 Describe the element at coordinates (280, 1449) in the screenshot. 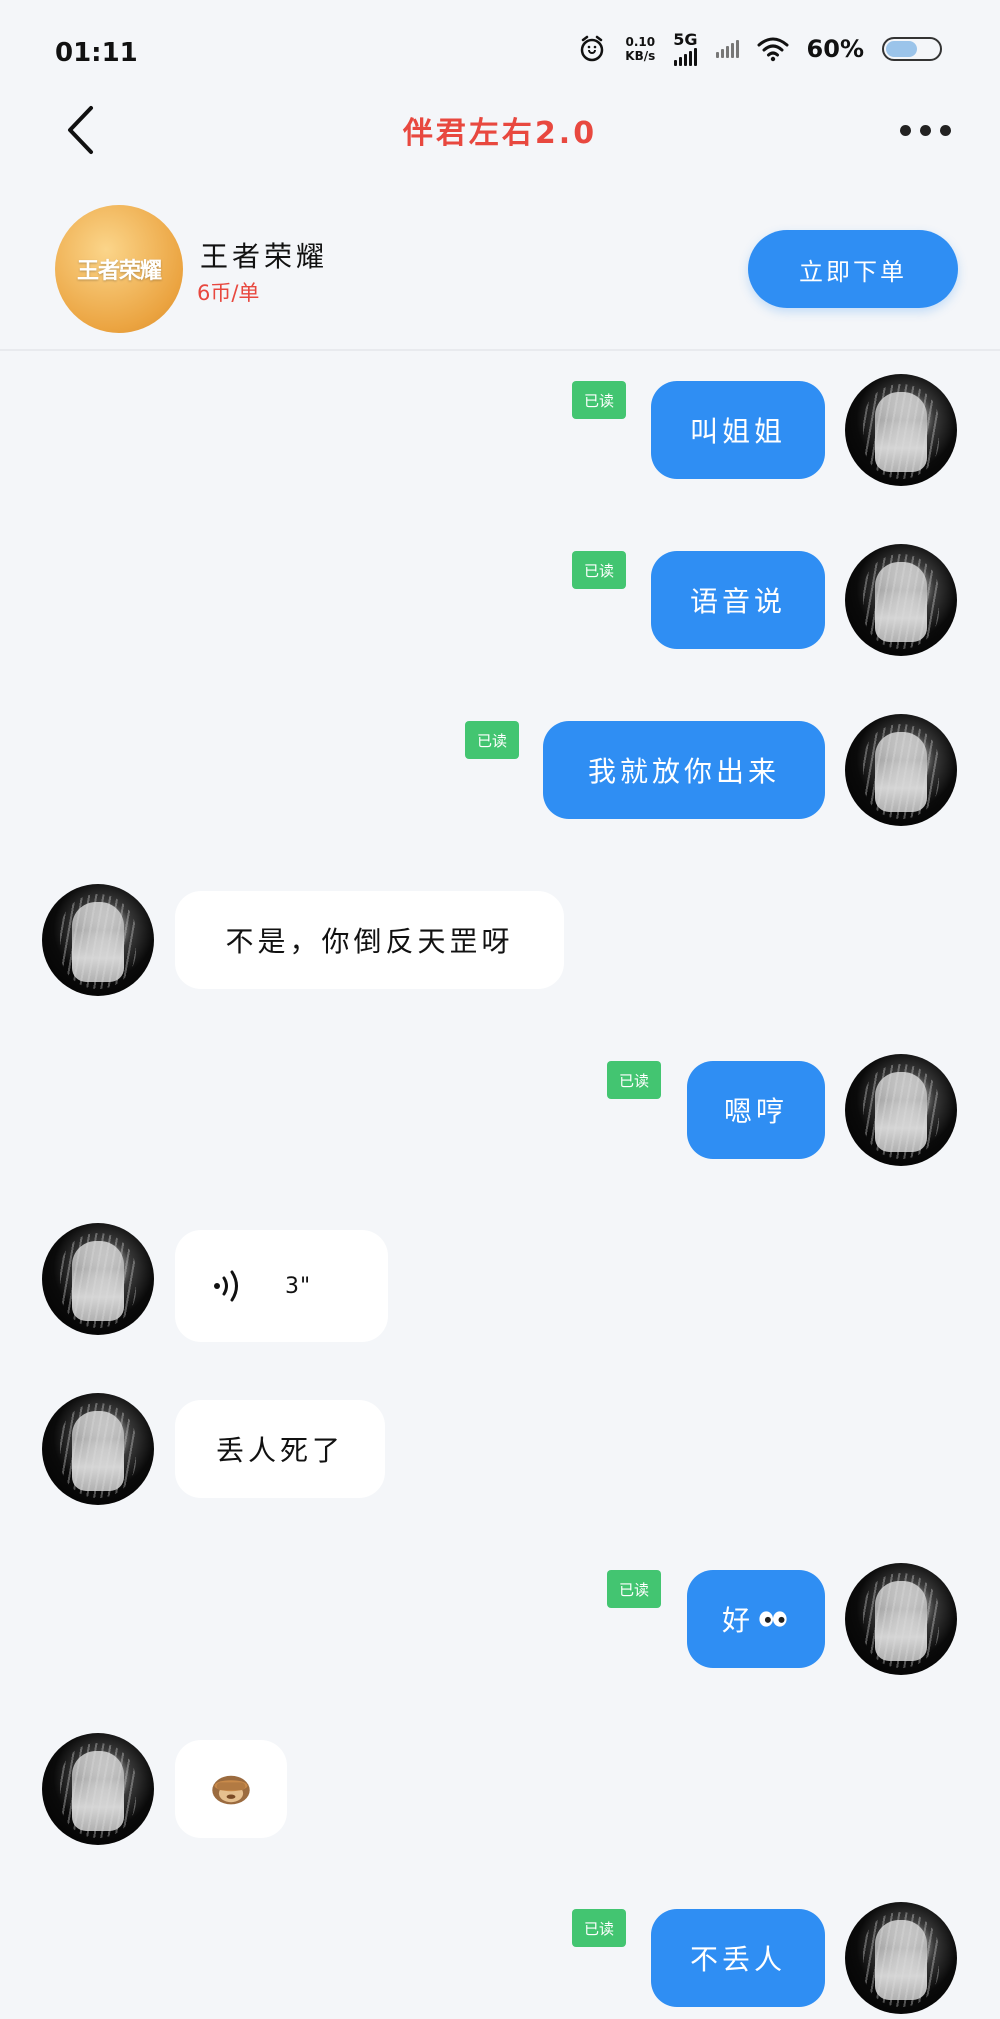

I see `message-bubble: 丢人死了` at that location.